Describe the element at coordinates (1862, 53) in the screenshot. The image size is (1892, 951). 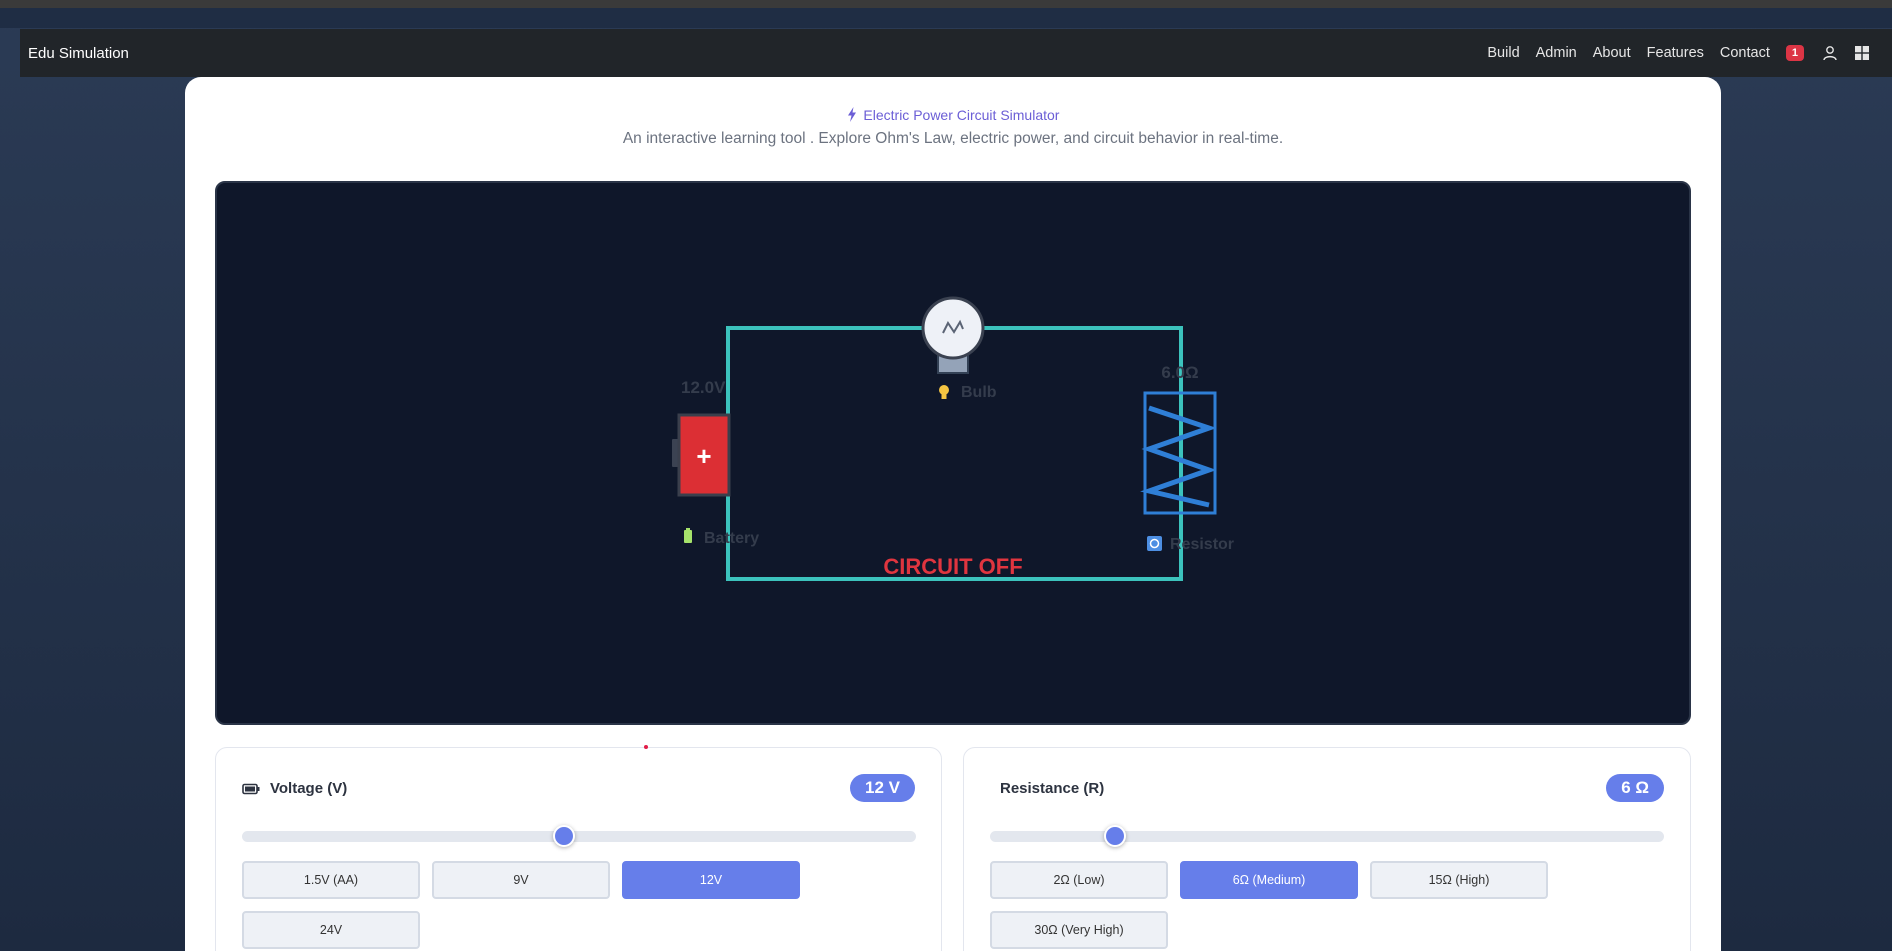
I see `windows-icon` at that location.